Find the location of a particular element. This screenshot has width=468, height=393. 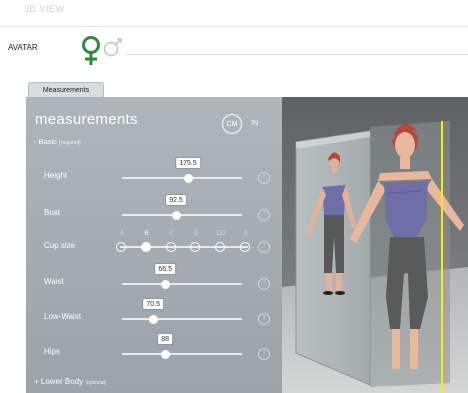

faint-title: 3D VIEW is located at coordinates (44, 9).